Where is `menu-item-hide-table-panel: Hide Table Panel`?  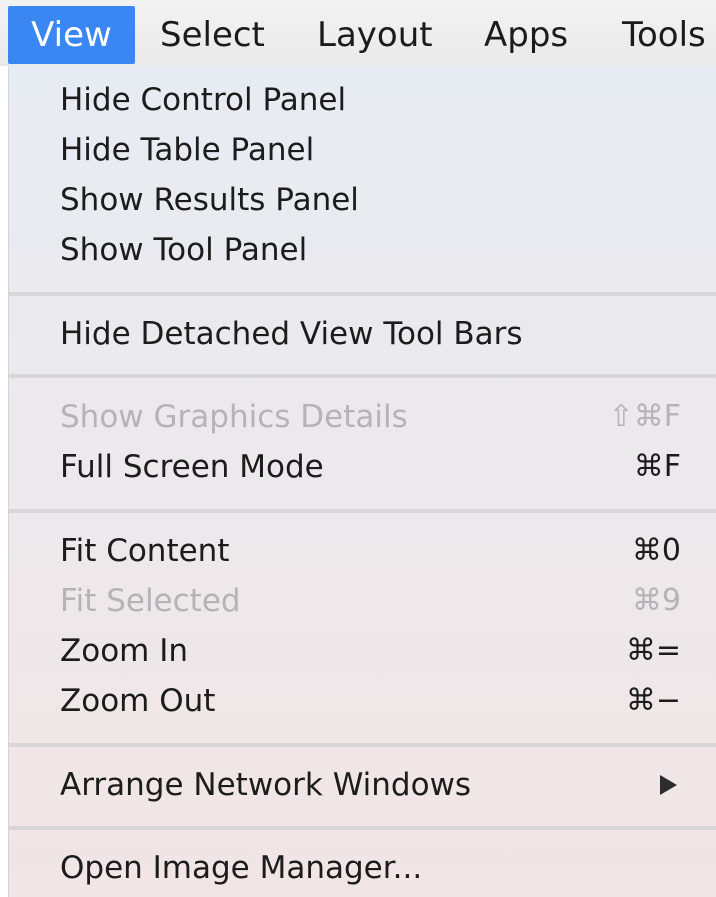 menu-item-hide-table-panel: Hide Table Panel is located at coordinates (370, 150).